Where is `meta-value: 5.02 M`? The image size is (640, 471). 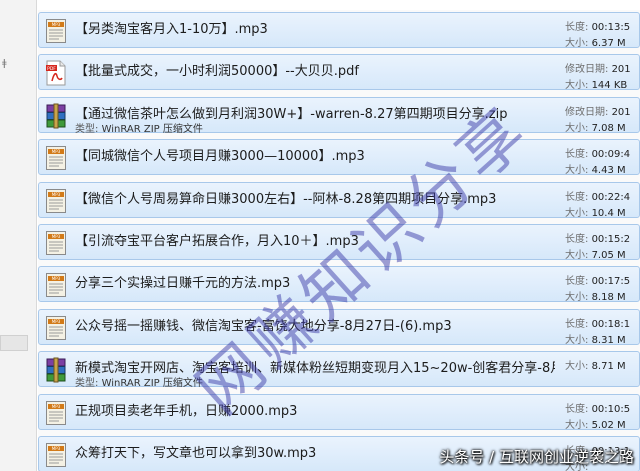 meta-value: 5.02 M is located at coordinates (608, 425).